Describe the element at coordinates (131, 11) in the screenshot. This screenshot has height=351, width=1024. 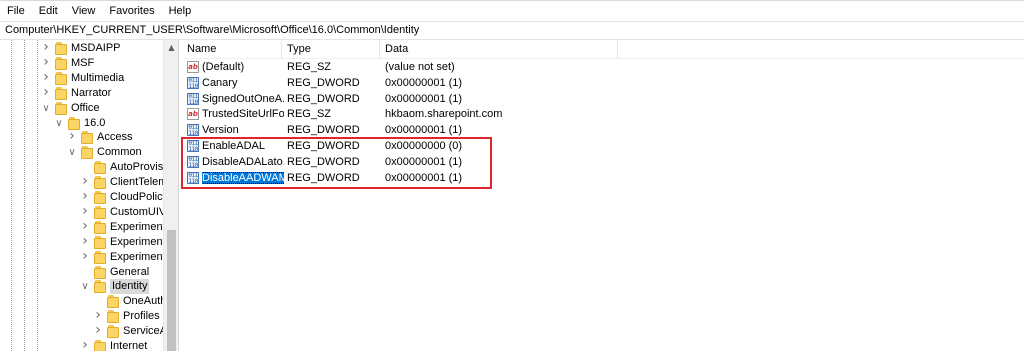
I see `menu-favorites: Favorites` at that location.